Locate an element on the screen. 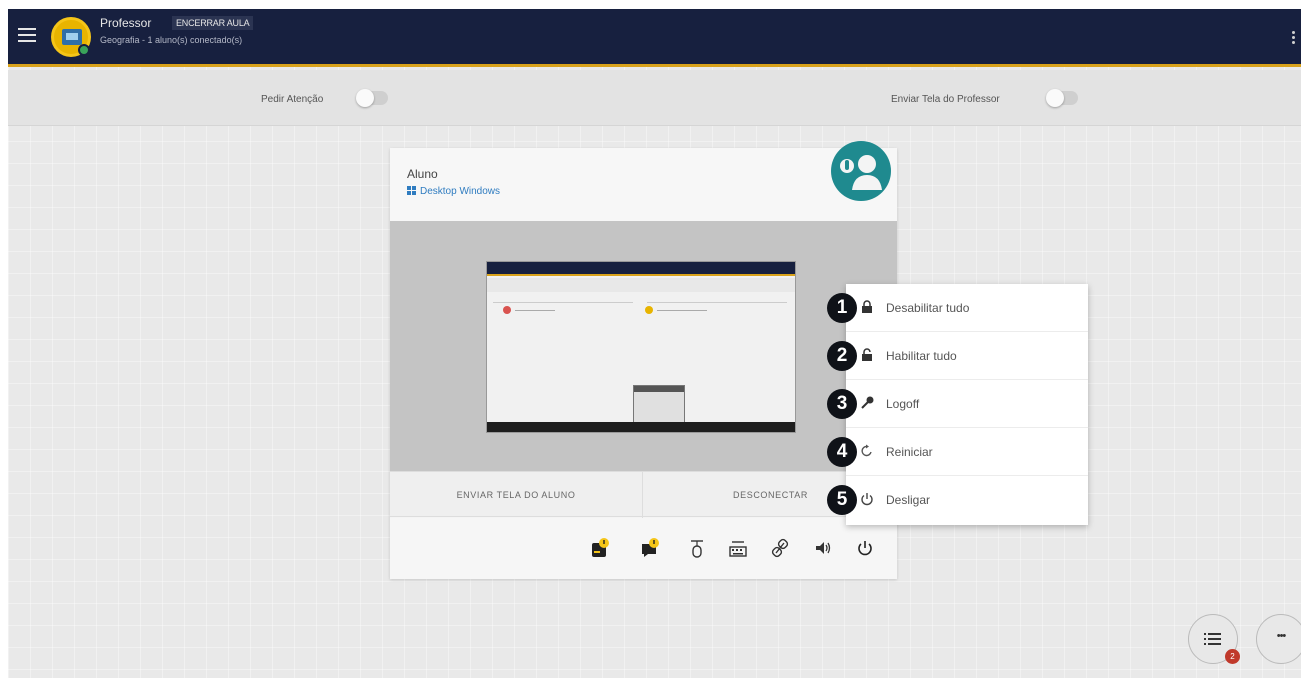 This screenshot has height=678, width=1301. unlock-icon is located at coordinates (867, 354).